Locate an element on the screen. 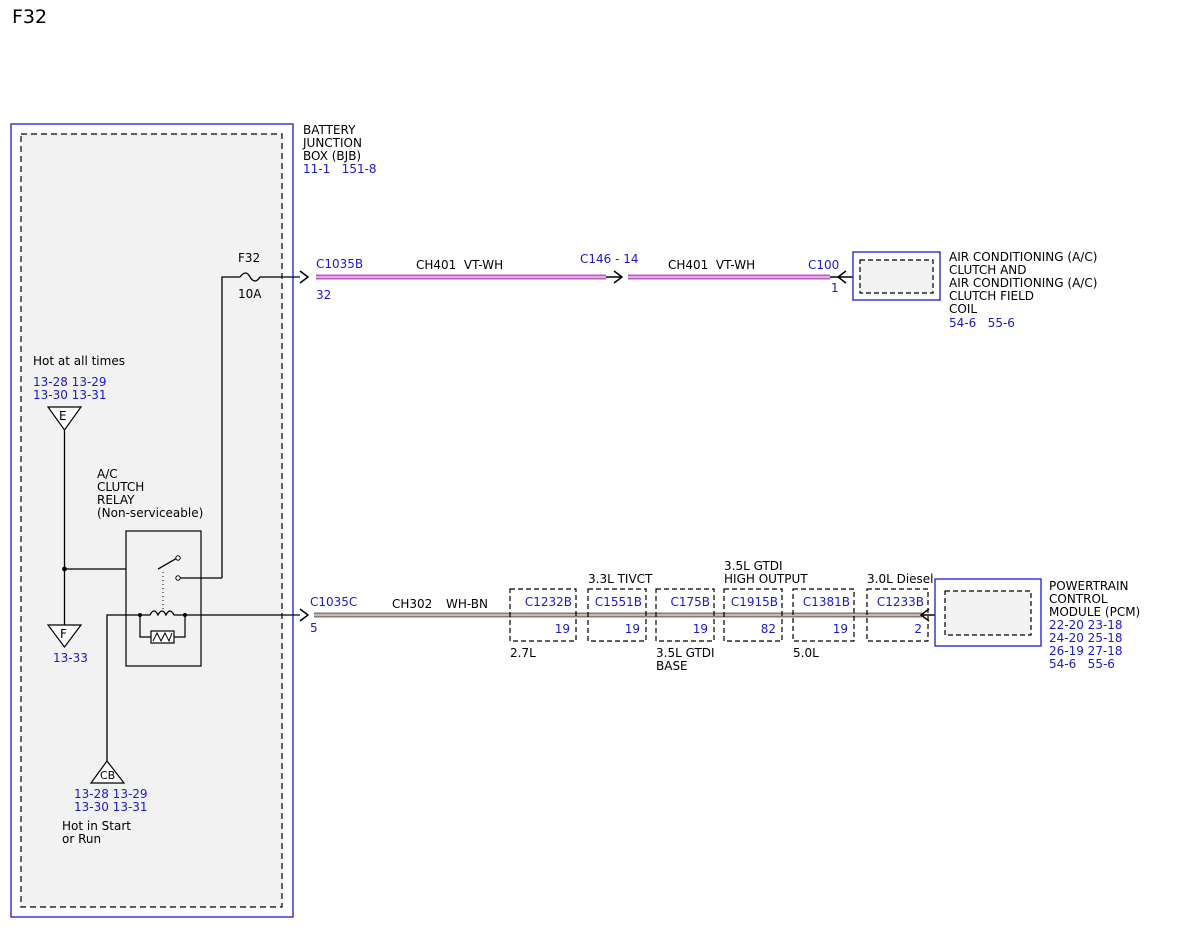  pcm-name-2: CONTROL is located at coordinates (1078, 599).